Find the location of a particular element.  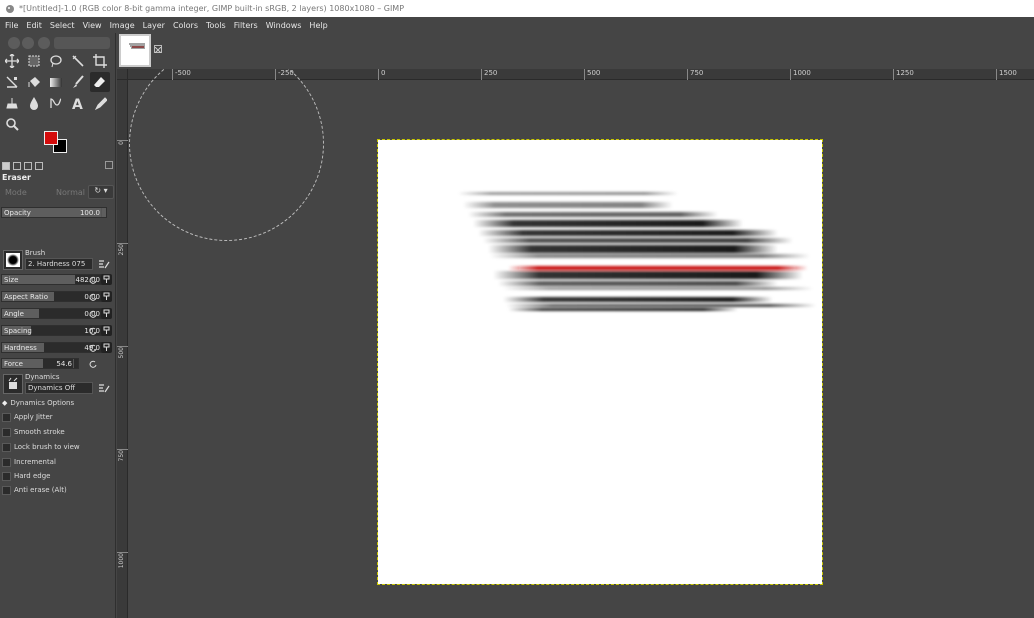

opacity-slider: Opacity 100.0 is located at coordinates (54, 212).